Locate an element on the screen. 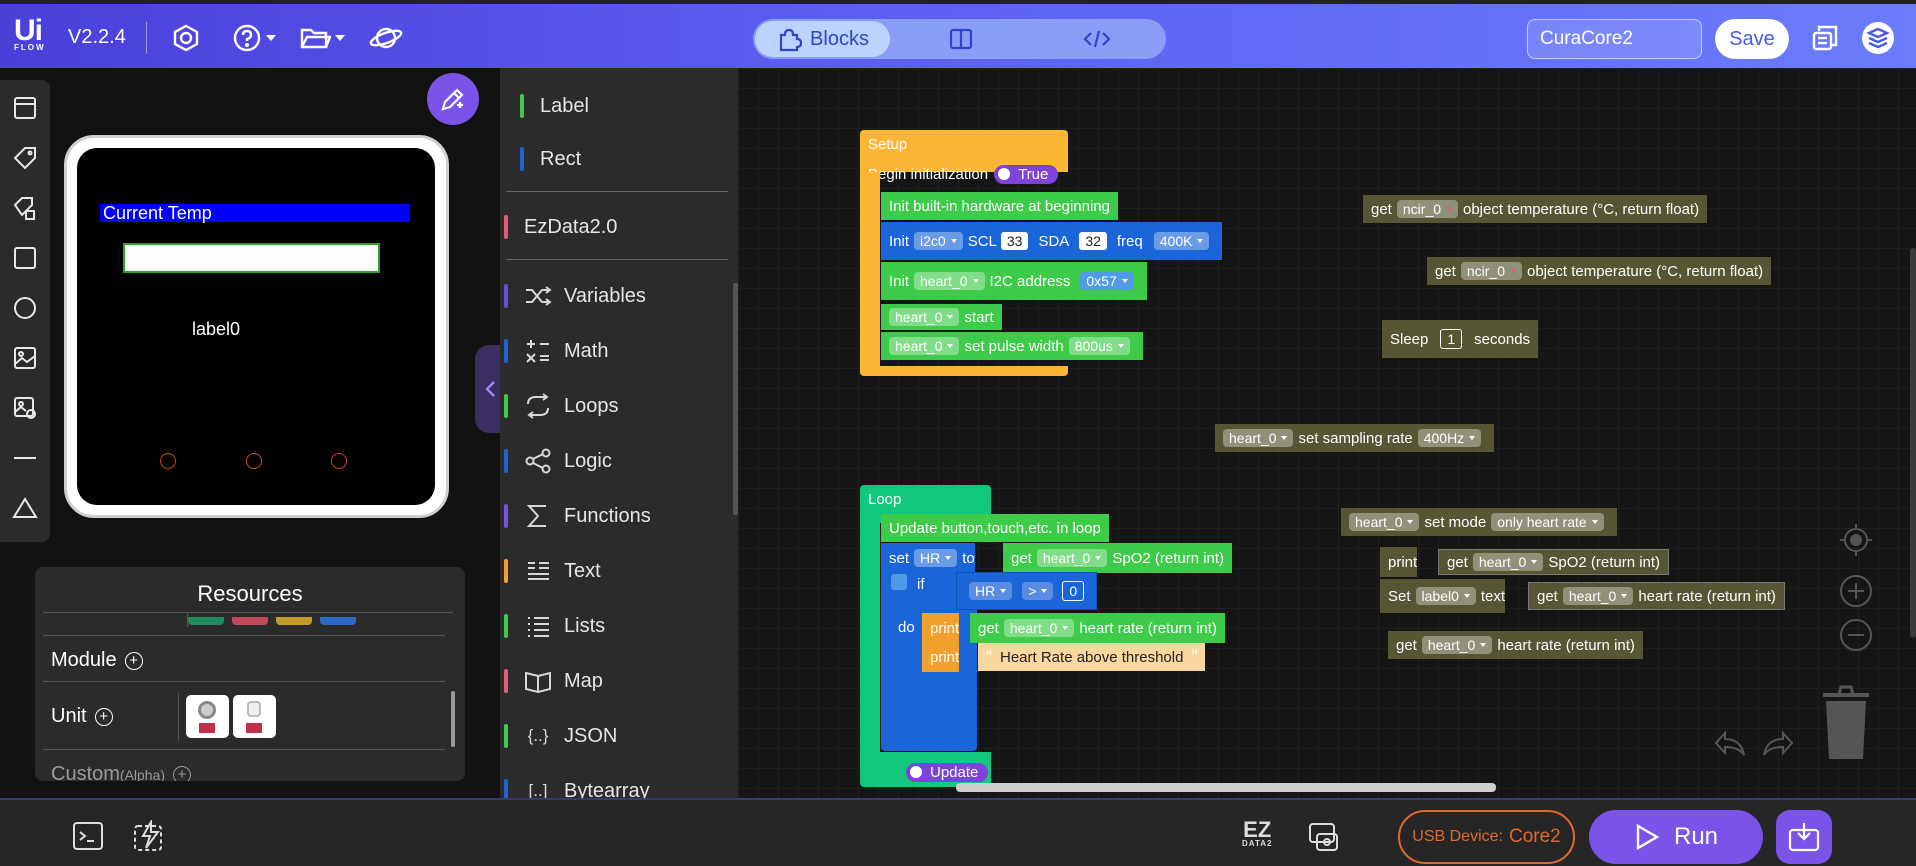 The width and height of the screenshot is (1916, 866). set-mode-block: heart_0 set mode only heart rate is located at coordinates (1479, 522).